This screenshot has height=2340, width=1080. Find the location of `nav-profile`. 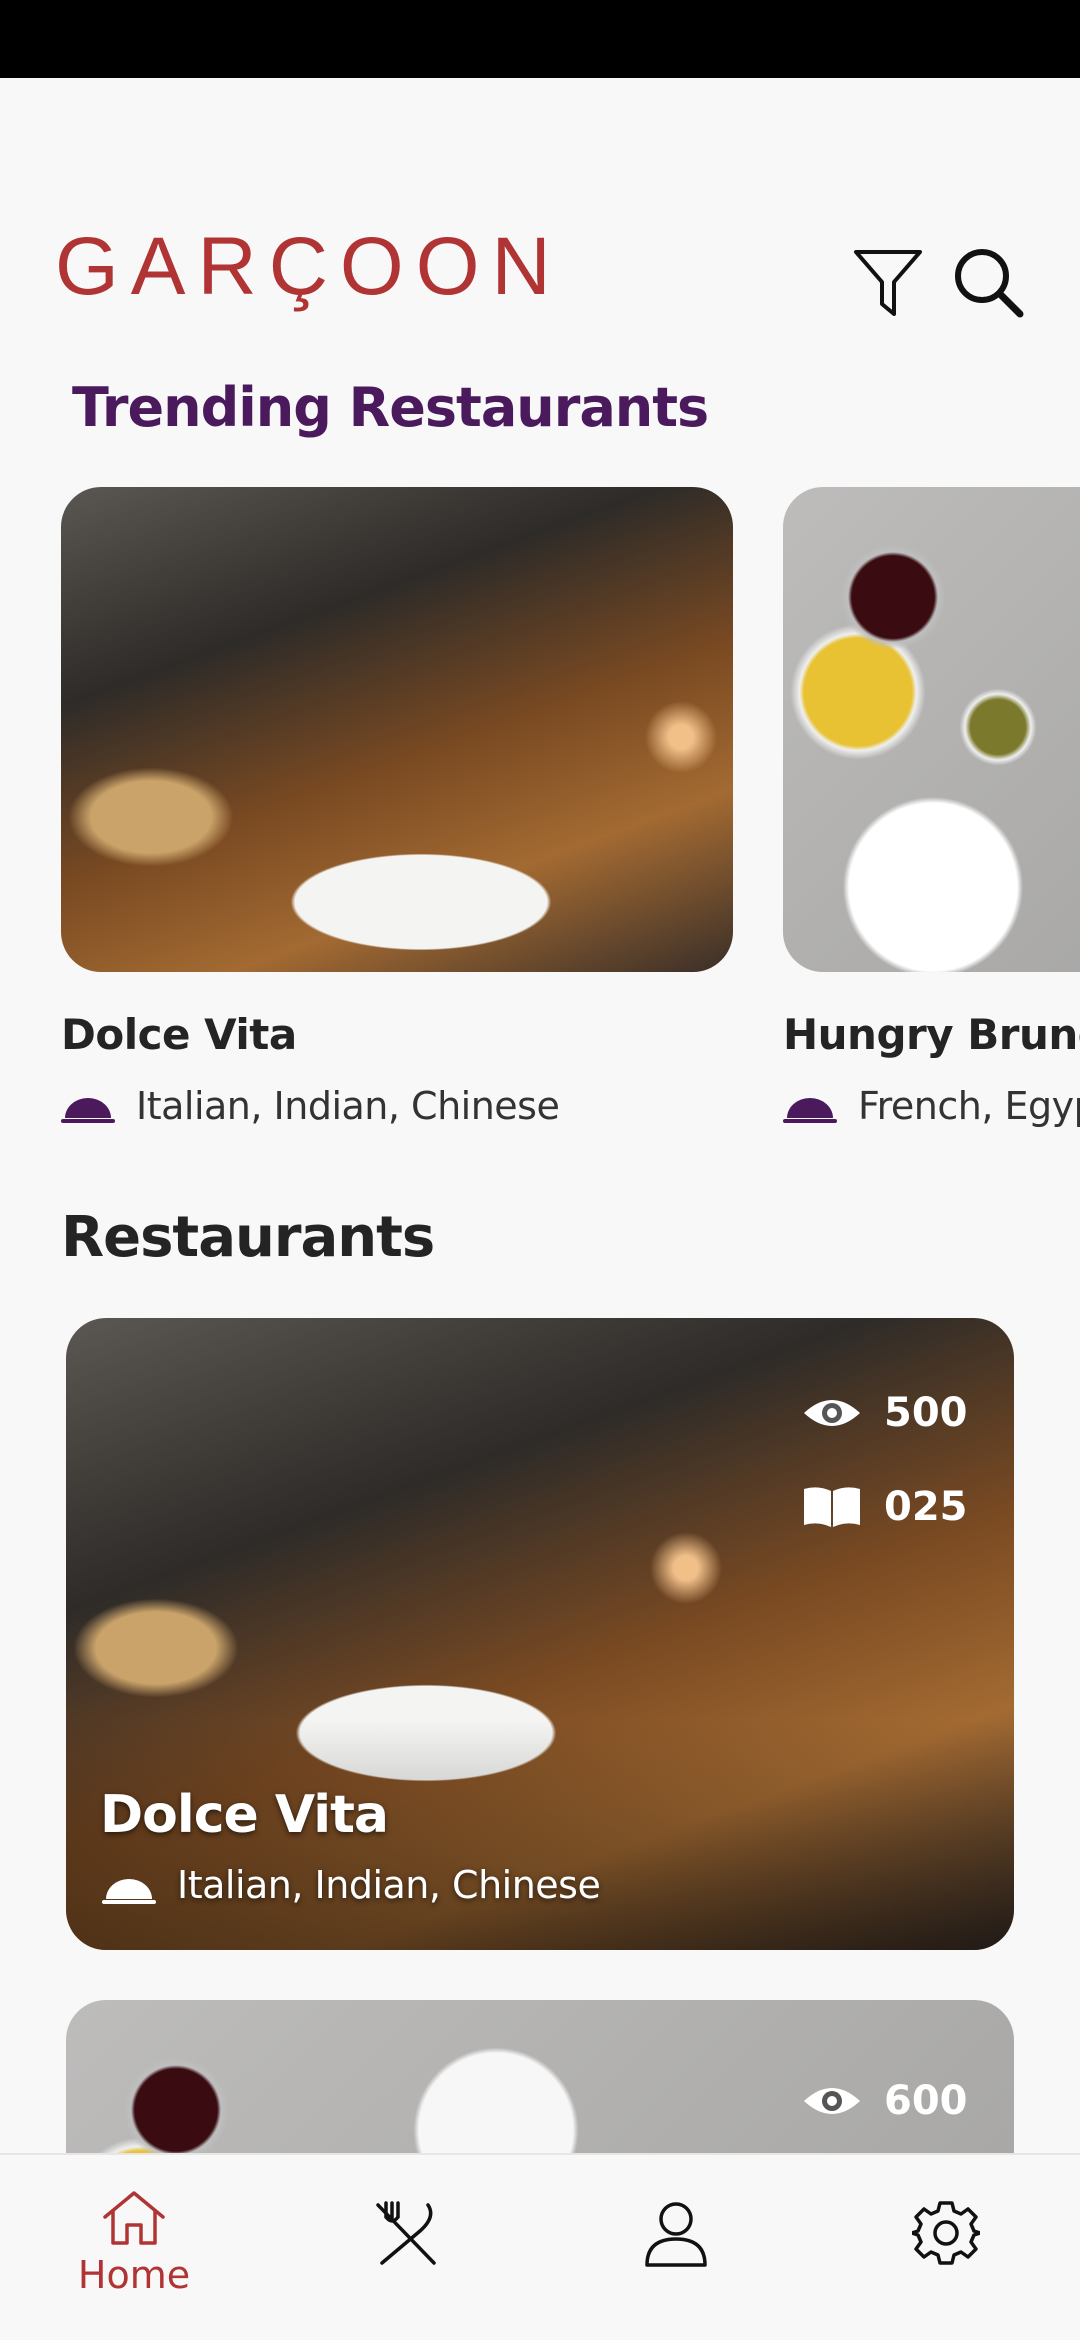

nav-profile is located at coordinates (676, 2234).